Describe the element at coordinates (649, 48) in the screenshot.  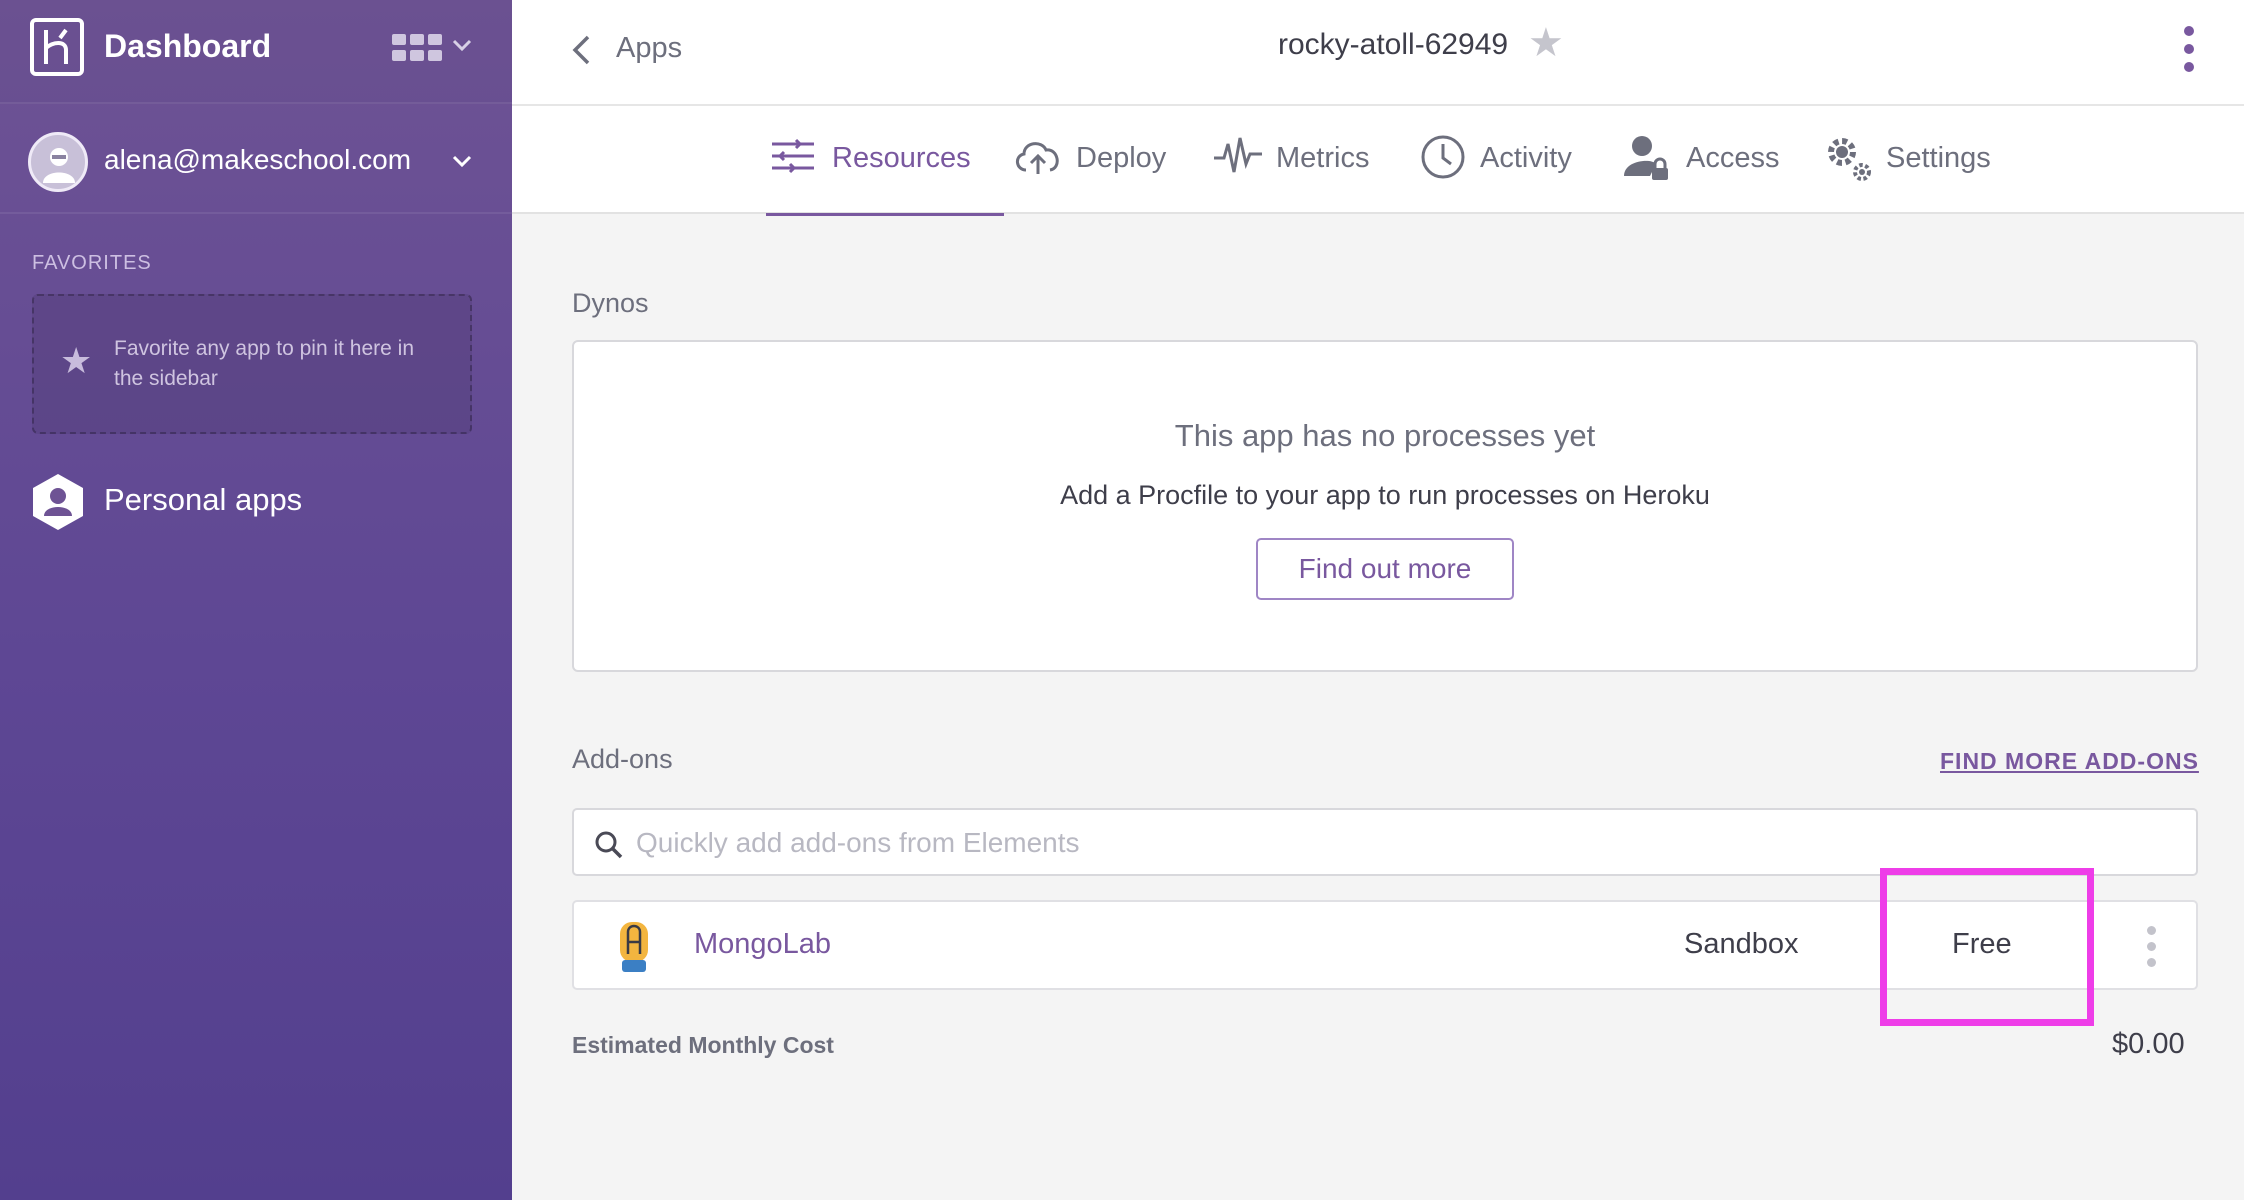
I see `back-label: Apps` at that location.